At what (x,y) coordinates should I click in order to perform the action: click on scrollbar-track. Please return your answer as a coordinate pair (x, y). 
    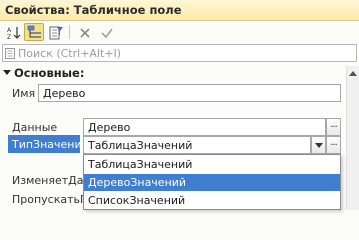
    Looking at the image, I should click on (352, 138).